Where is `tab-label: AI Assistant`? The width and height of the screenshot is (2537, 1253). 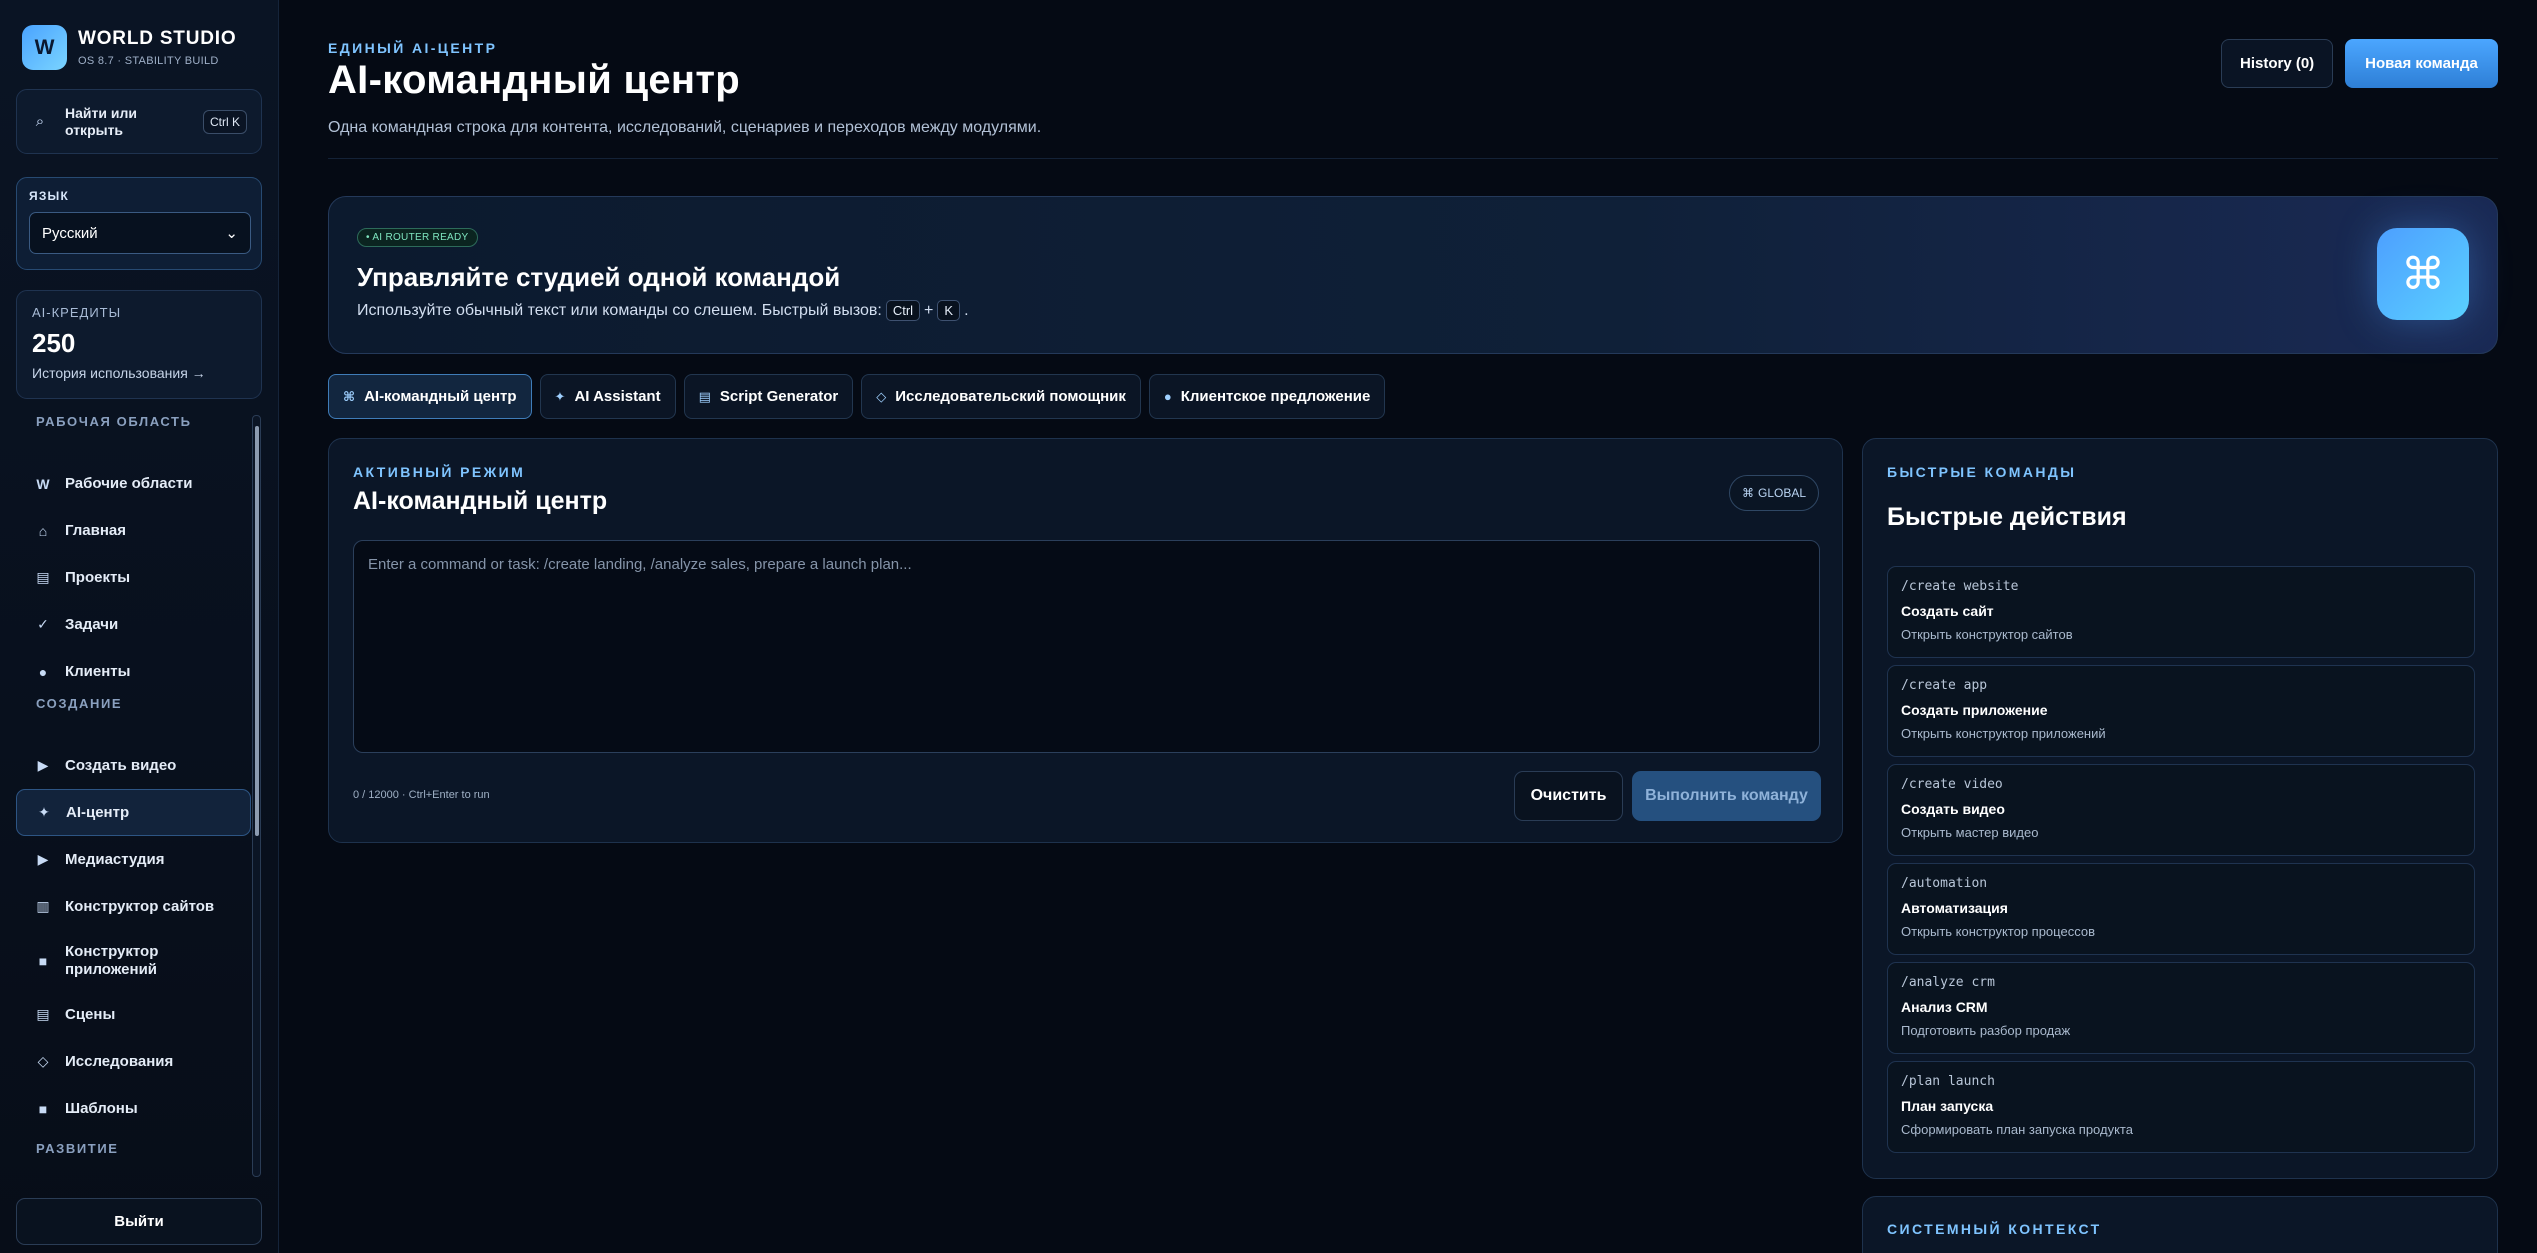 tab-label: AI Assistant is located at coordinates (617, 396).